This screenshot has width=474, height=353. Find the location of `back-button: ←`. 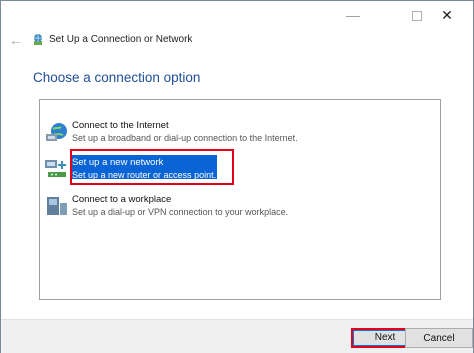

back-button: ← is located at coordinates (16, 40).